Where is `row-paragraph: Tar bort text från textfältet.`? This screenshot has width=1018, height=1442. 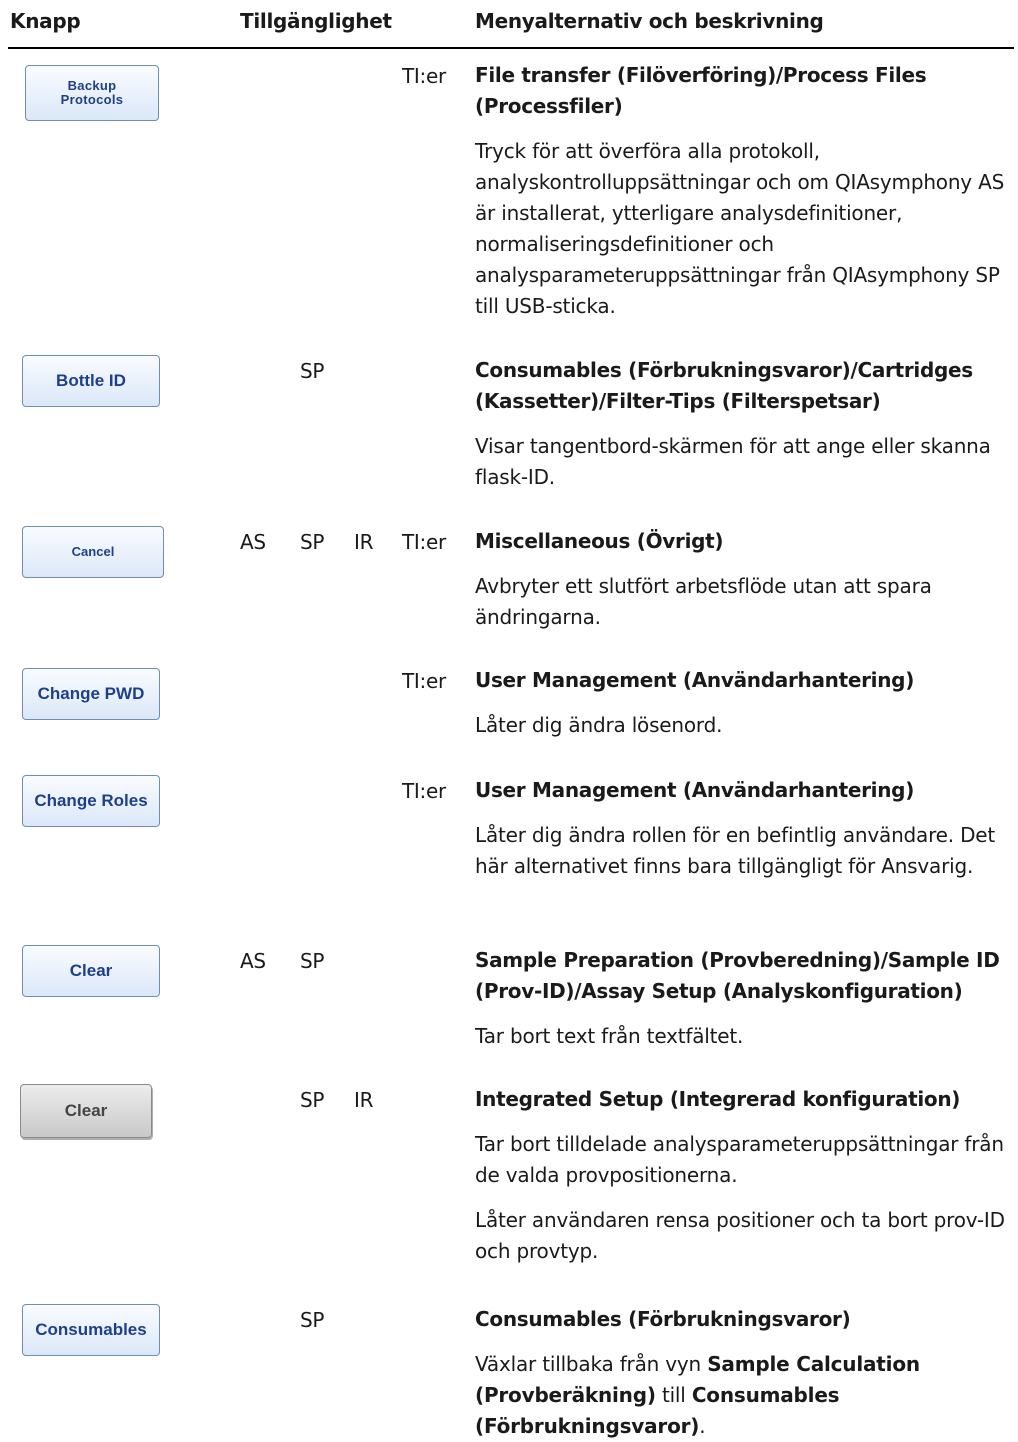
row-paragraph: Tar bort text från textfältet. is located at coordinates (609, 1036).